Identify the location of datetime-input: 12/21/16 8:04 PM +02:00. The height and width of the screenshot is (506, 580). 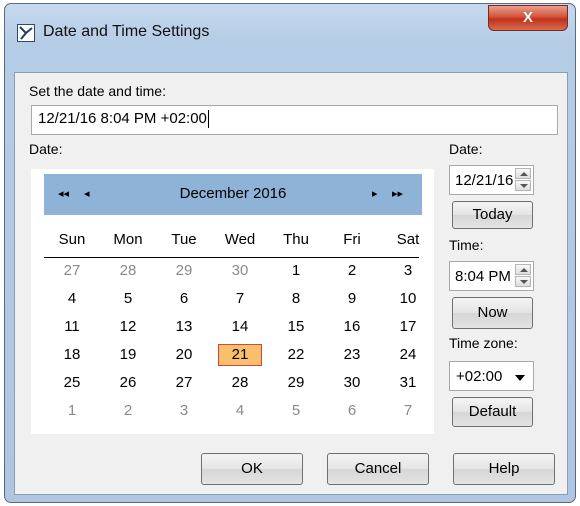
(294, 120).